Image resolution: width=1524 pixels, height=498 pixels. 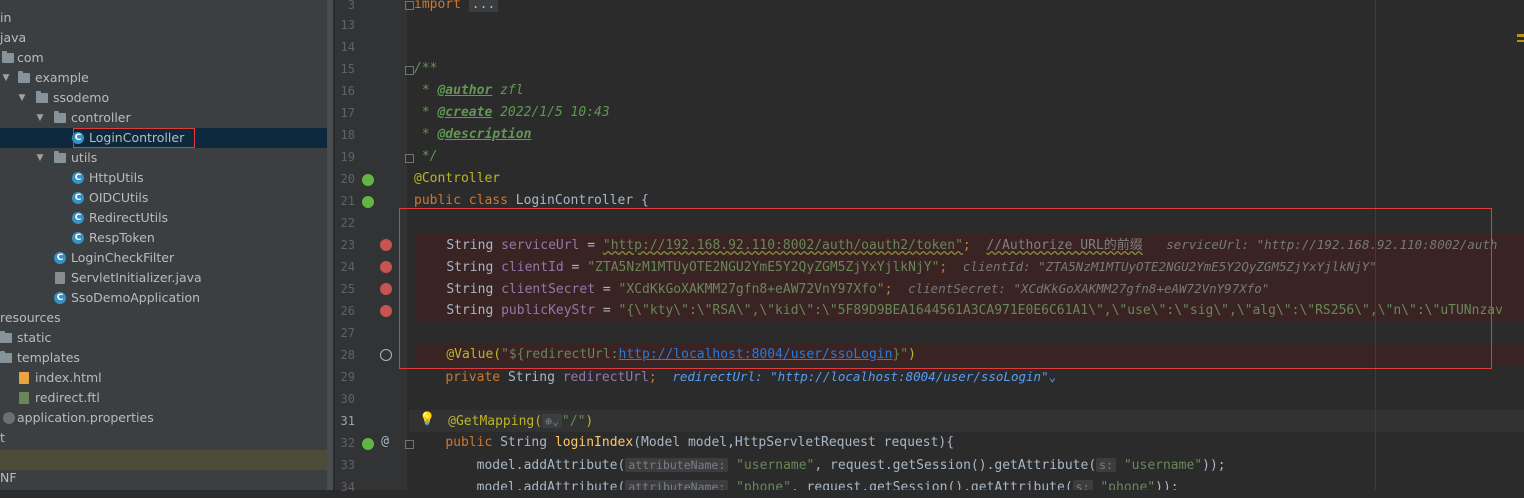 What do you see at coordinates (347, 245) in the screenshot?
I see `line-number: 23` at bounding box center [347, 245].